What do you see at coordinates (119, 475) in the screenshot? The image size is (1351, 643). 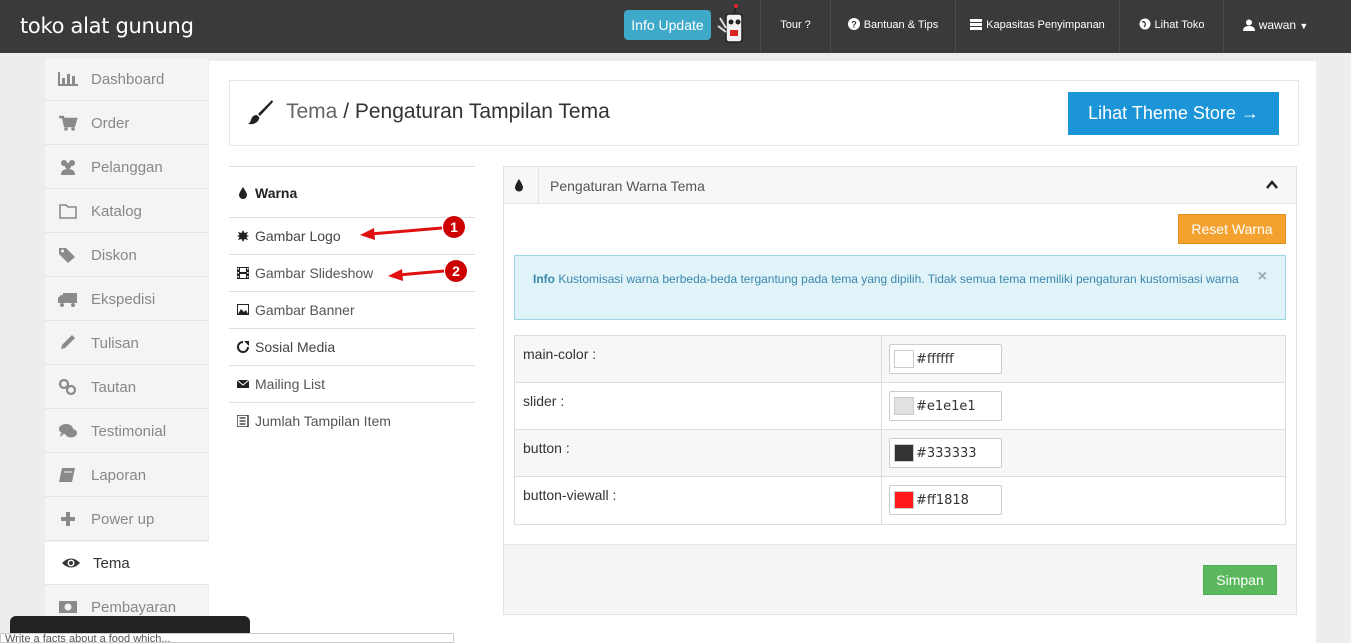 I see `sidebar-item-label: Laporan` at bounding box center [119, 475].